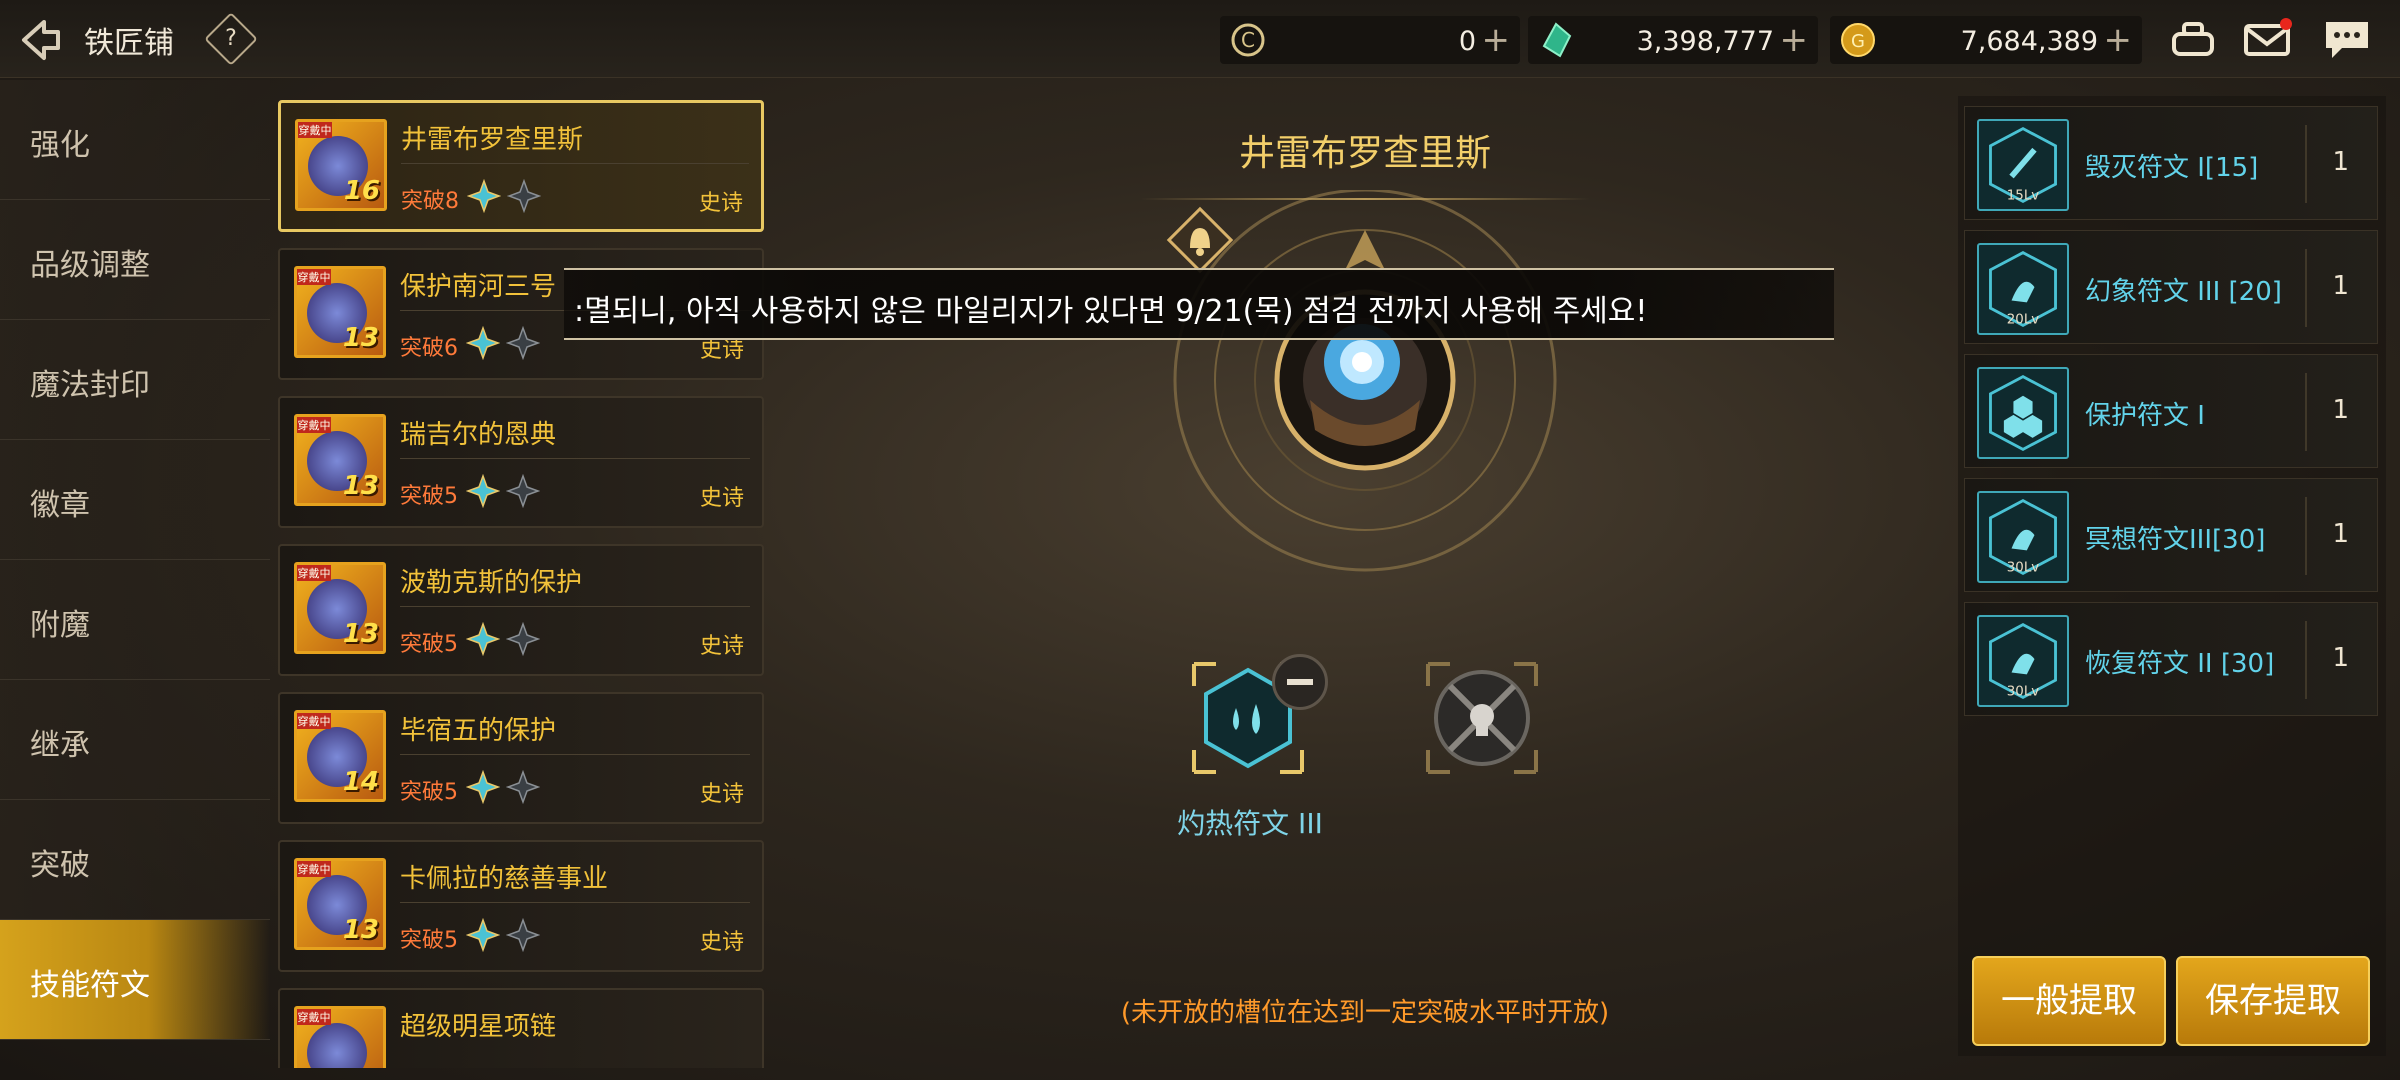 The width and height of the screenshot is (2400, 1080). I want to click on rune-name: 恢复符文 II [30], so click(2180, 664).